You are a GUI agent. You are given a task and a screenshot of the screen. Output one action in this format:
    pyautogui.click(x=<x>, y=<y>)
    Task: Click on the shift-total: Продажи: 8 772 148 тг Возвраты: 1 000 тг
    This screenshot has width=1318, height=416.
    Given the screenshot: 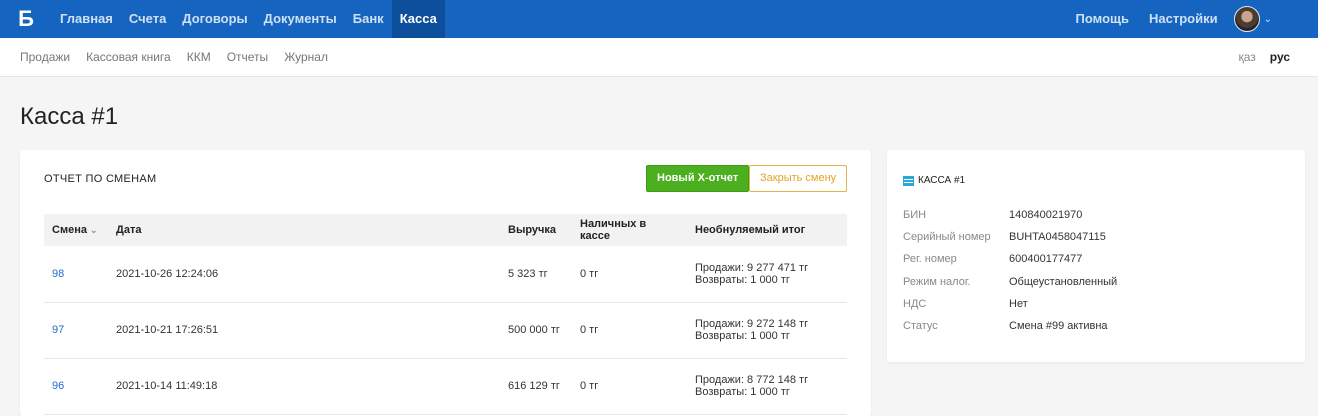 What is the action you would take?
    pyautogui.click(x=767, y=386)
    